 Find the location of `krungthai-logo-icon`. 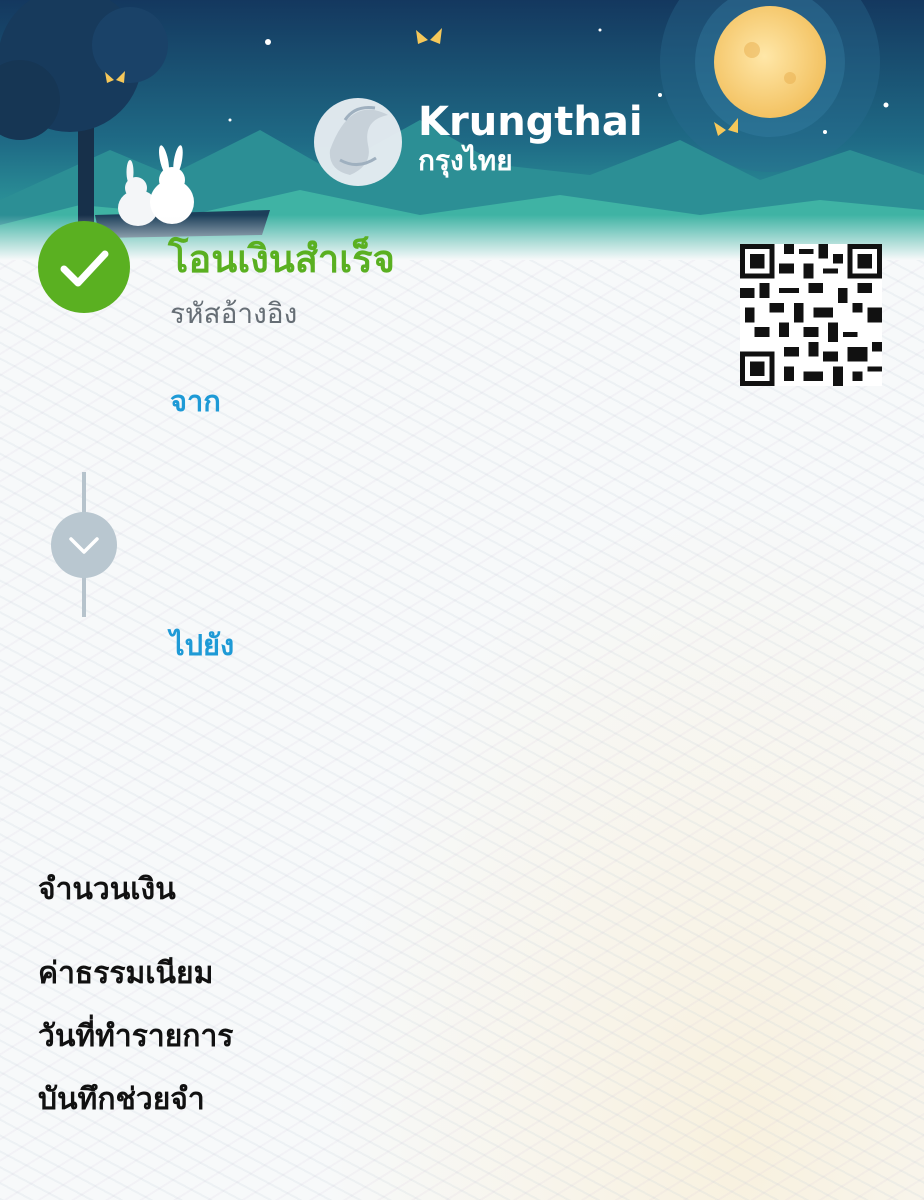

krungthai-logo-icon is located at coordinates (358, 142).